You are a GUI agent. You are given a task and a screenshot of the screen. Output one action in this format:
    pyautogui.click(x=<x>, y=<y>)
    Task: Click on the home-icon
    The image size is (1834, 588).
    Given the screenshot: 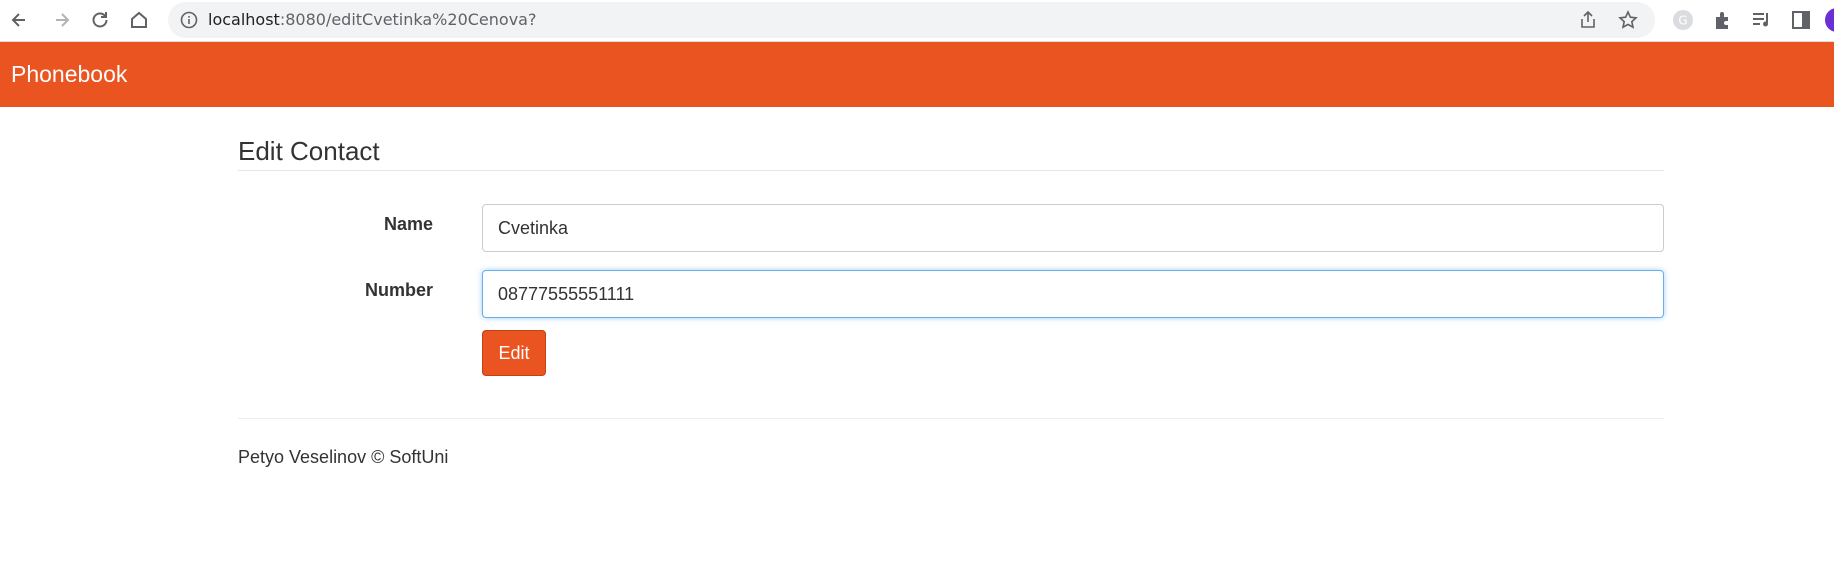 What is the action you would take?
    pyautogui.click(x=139, y=19)
    